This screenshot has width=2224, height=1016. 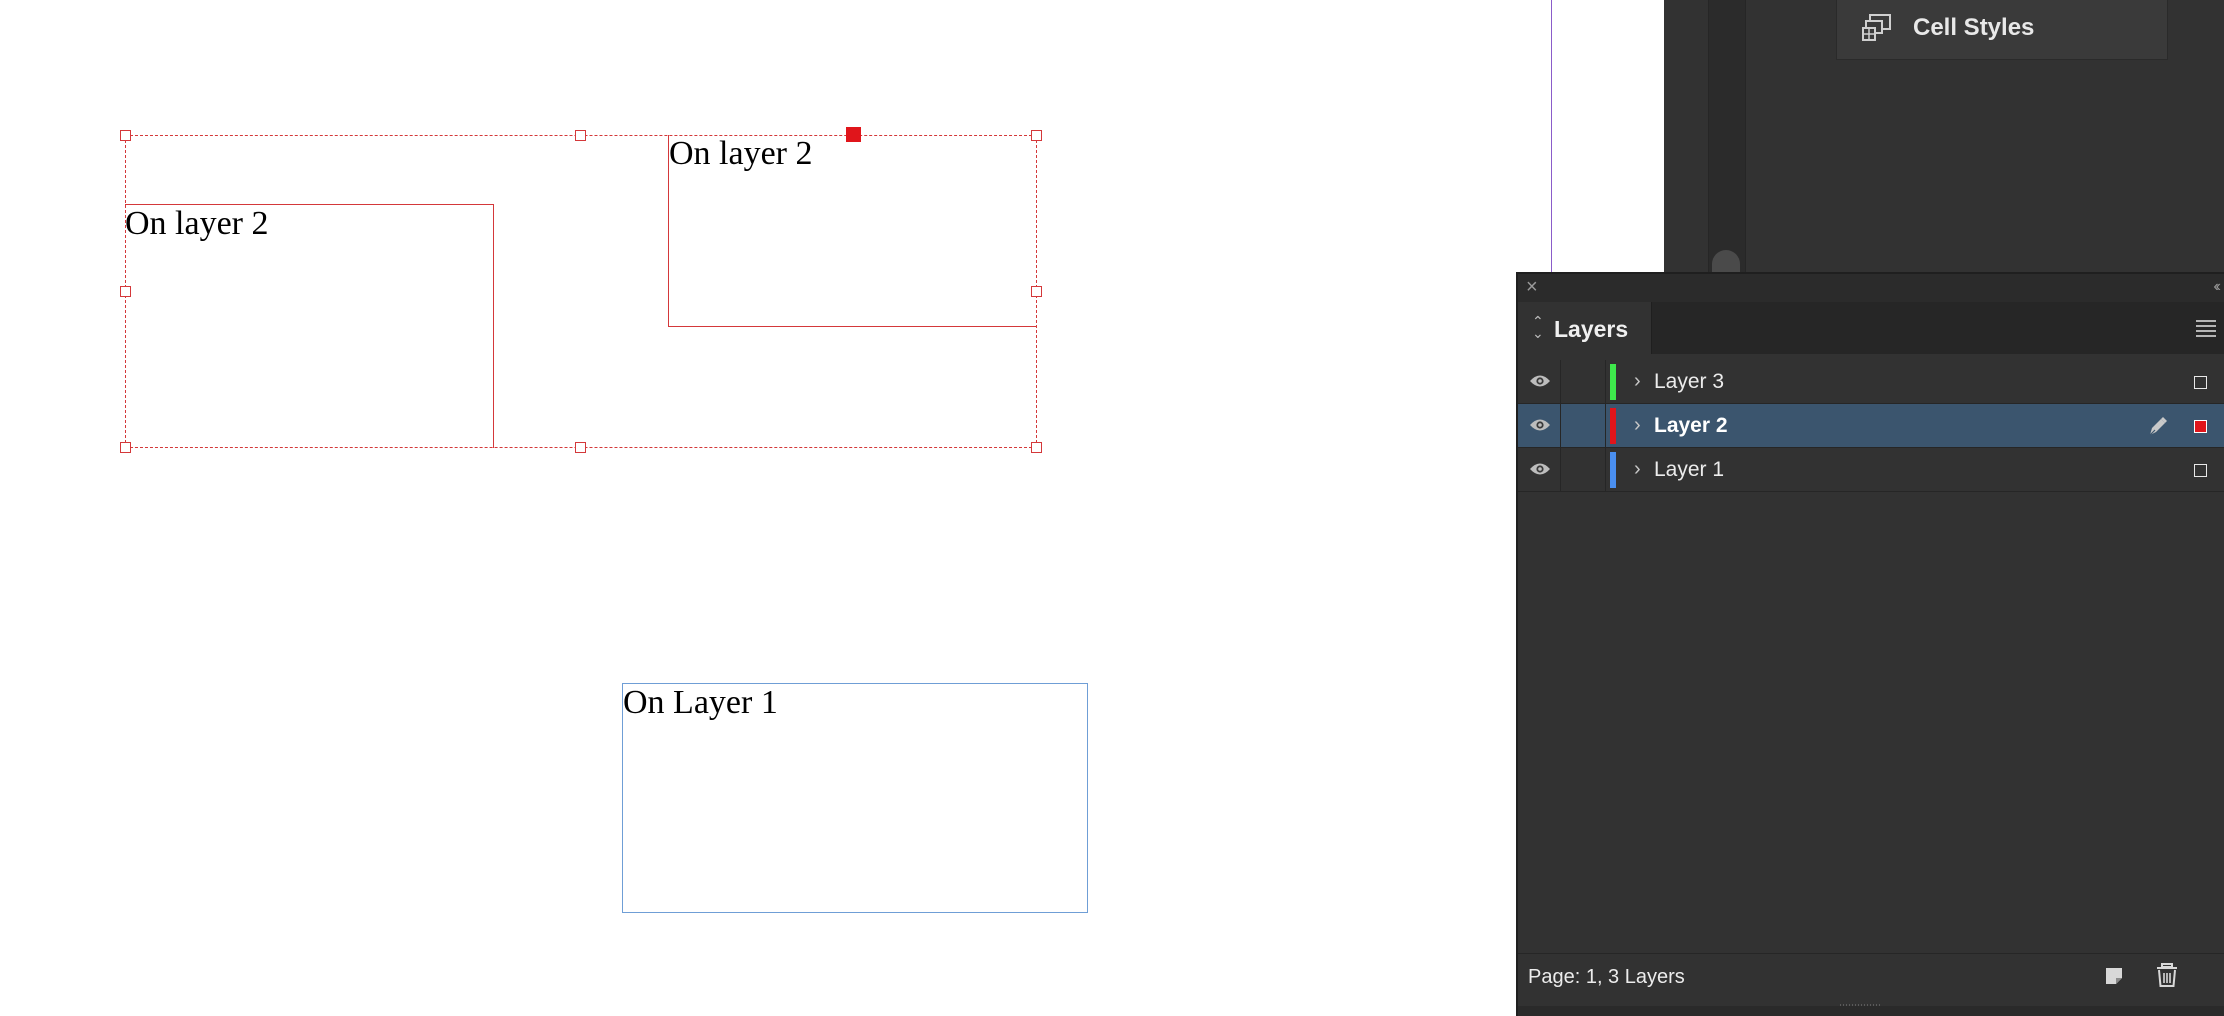 What do you see at coordinates (125, 135) in the screenshot?
I see `resize-handle-top-left` at bounding box center [125, 135].